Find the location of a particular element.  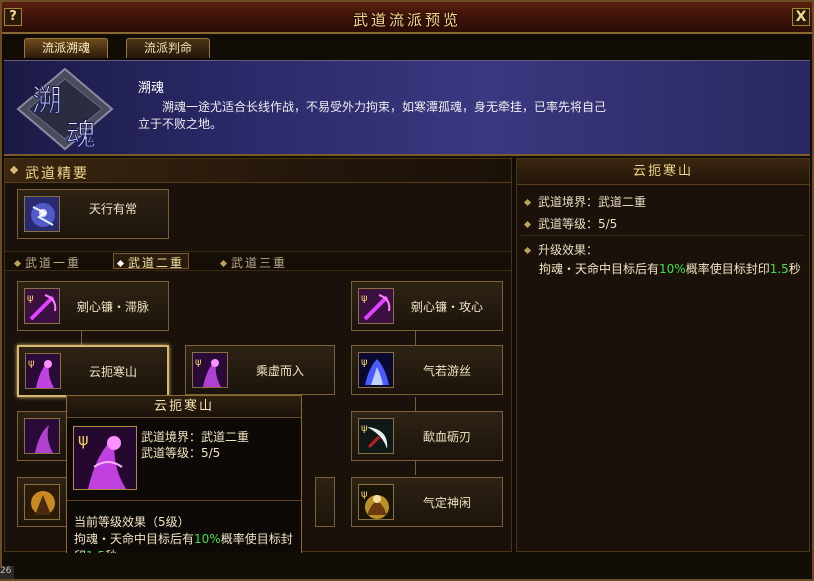

emblem-char-2: 魂 is located at coordinates (81, 135).